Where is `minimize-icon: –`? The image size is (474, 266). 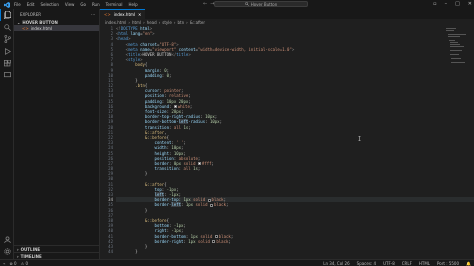
minimize-icon: – is located at coordinates (446, 4).